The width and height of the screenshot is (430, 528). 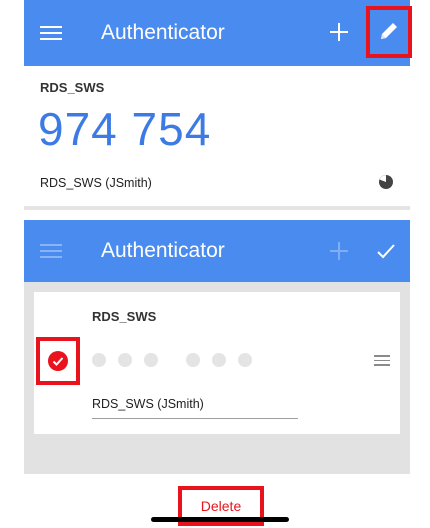 What do you see at coordinates (96, 183) in the screenshot?
I see `account-name: RDS_SWS (JSmith)` at bounding box center [96, 183].